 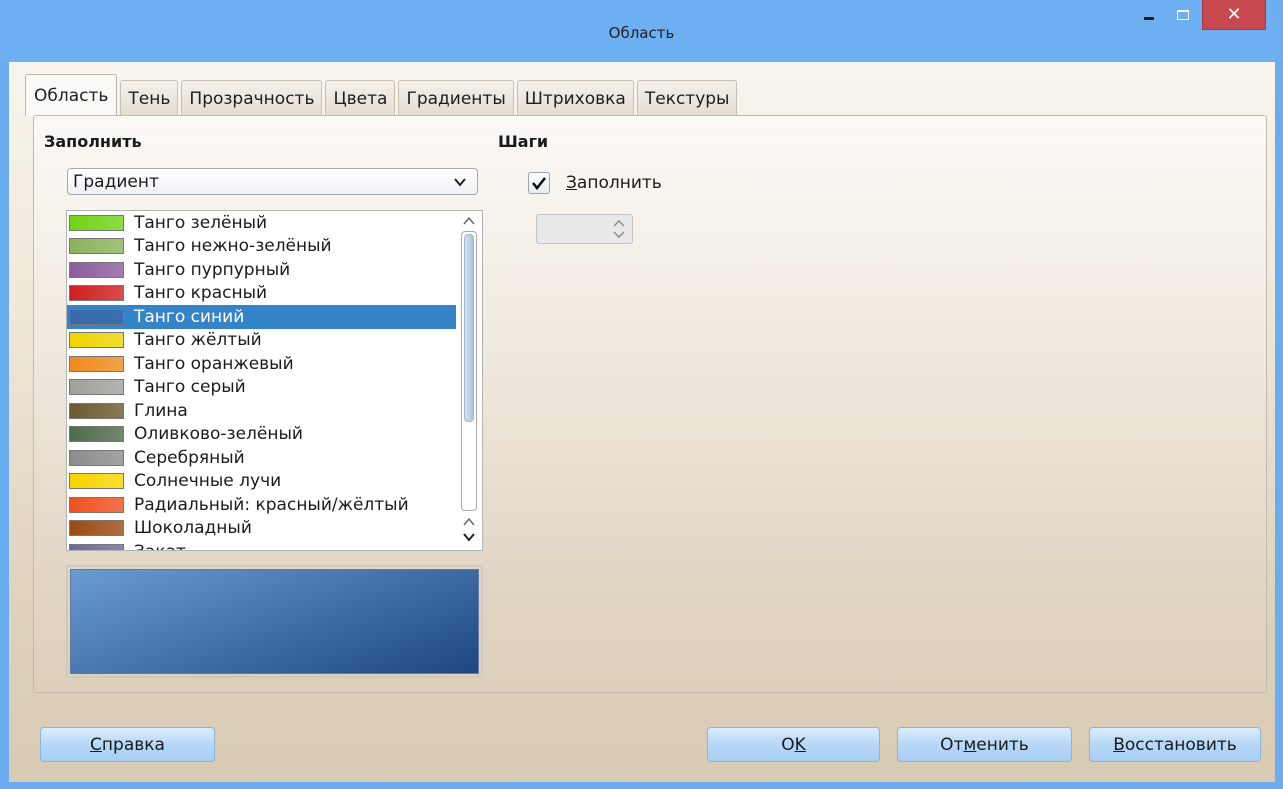 What do you see at coordinates (460, 182) in the screenshot?
I see `chevron-down-icon` at bounding box center [460, 182].